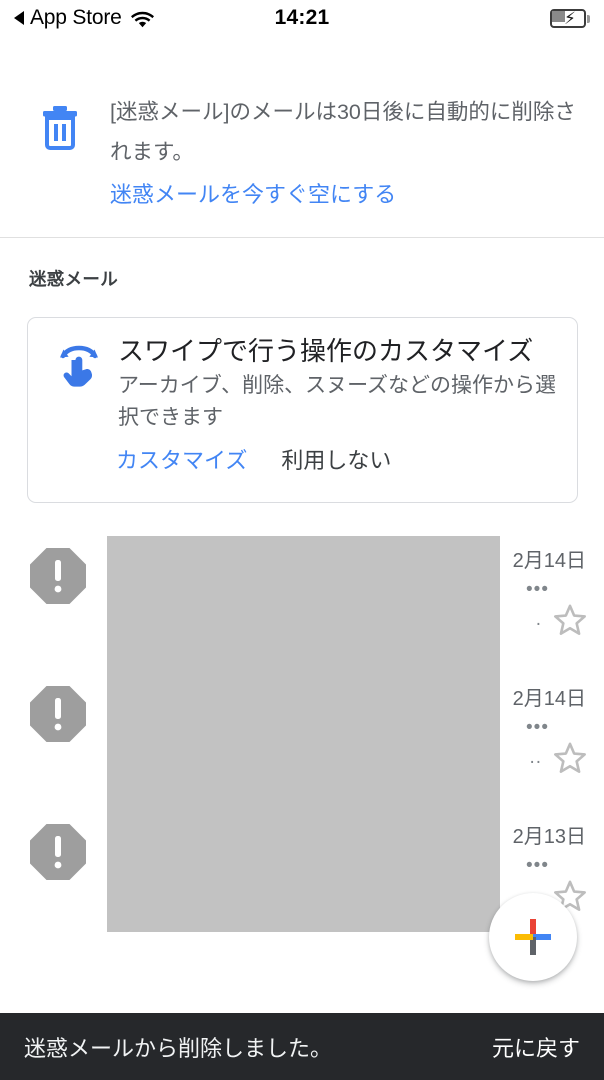  What do you see at coordinates (253, 459) in the screenshot?
I see `promo-card-actions: カスタマイズ 利用しない` at bounding box center [253, 459].